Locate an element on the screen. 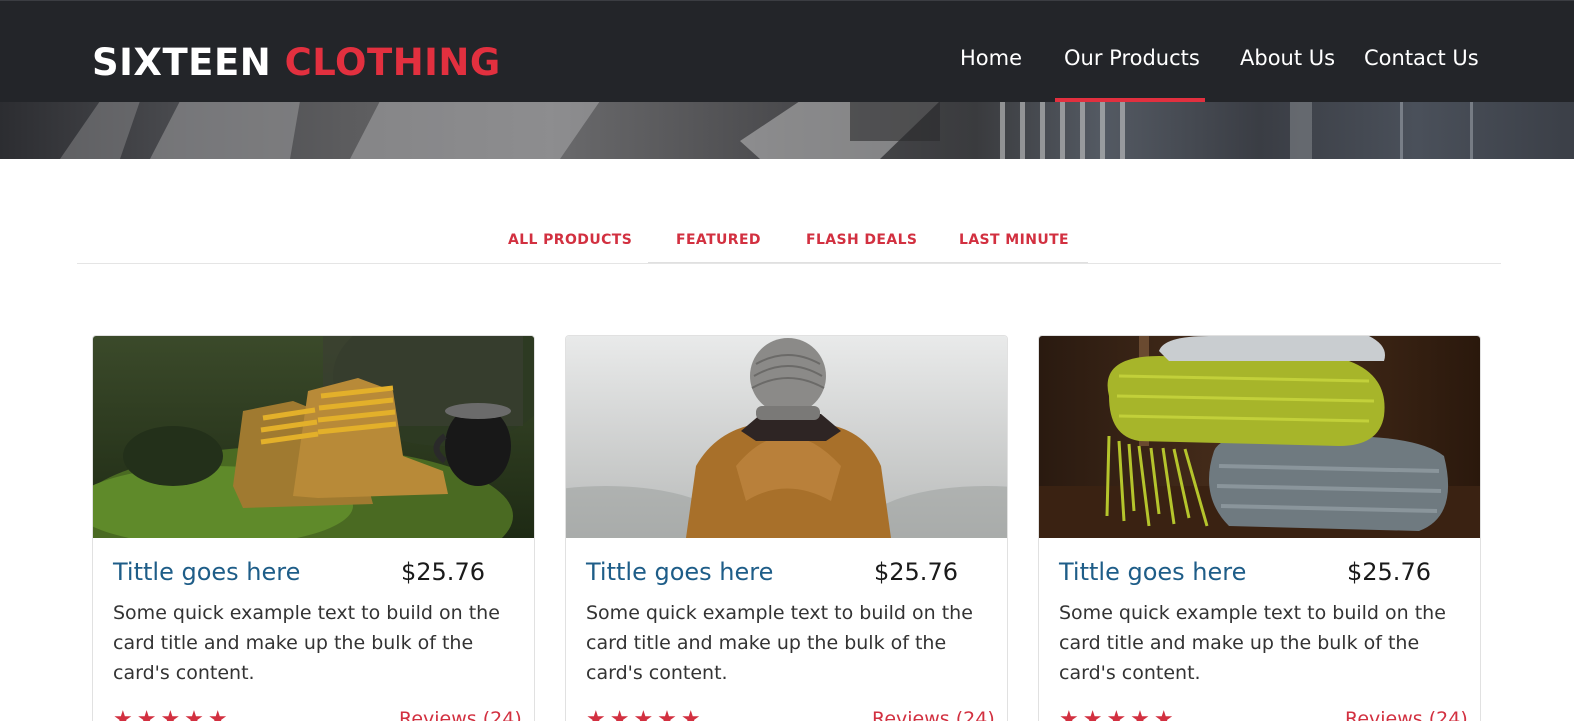 Image resolution: width=1574 pixels, height=721 pixels. active-nav-indicator is located at coordinates (1130, 100).